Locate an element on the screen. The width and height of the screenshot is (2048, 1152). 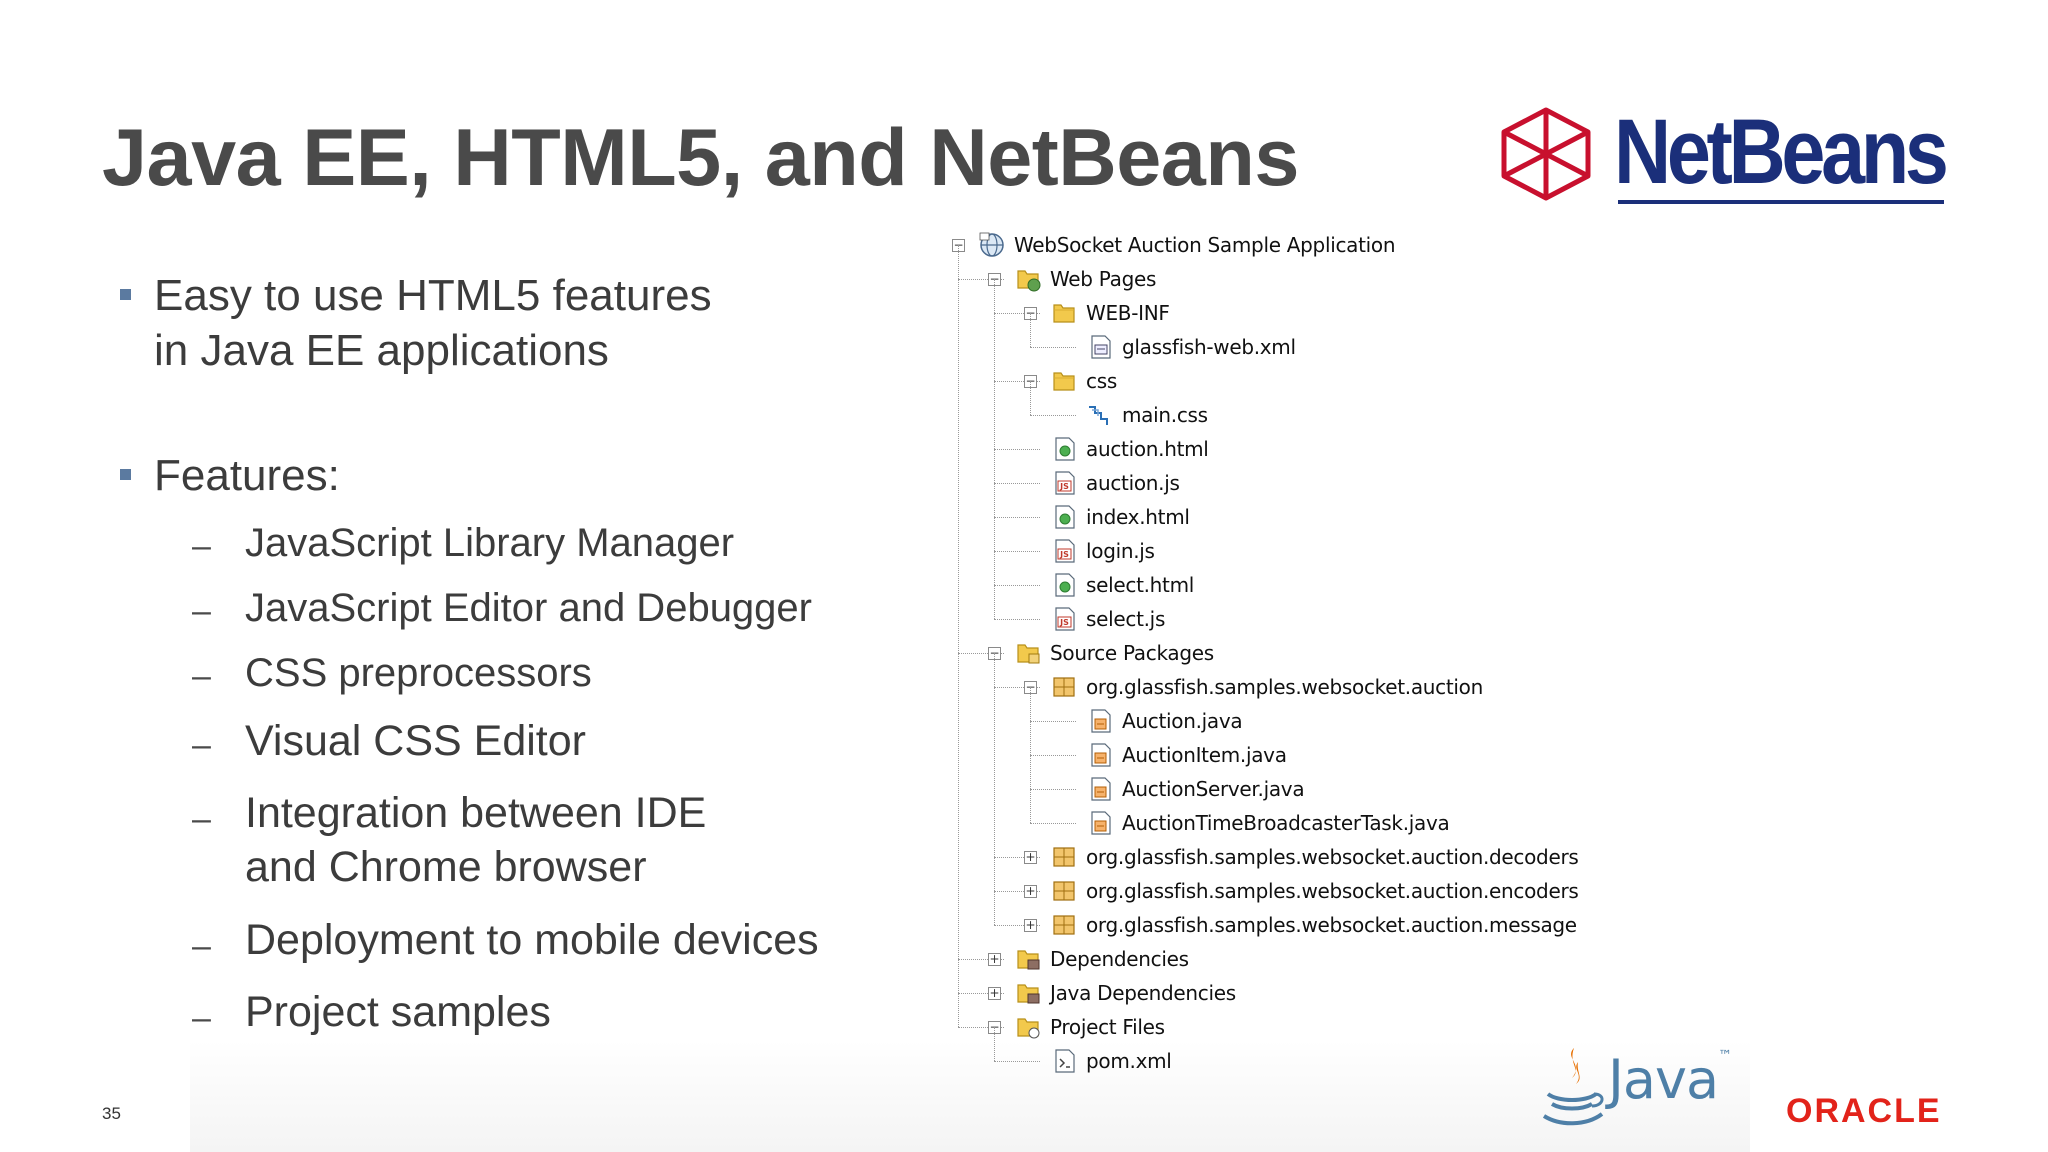
tree-node-label: Source Packages is located at coordinates (1132, 653).